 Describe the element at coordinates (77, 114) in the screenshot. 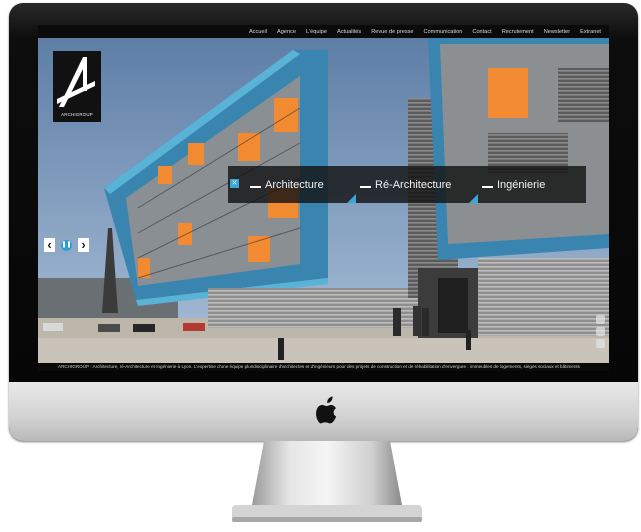

I see `logo-text: ARCHIGROUP` at that location.